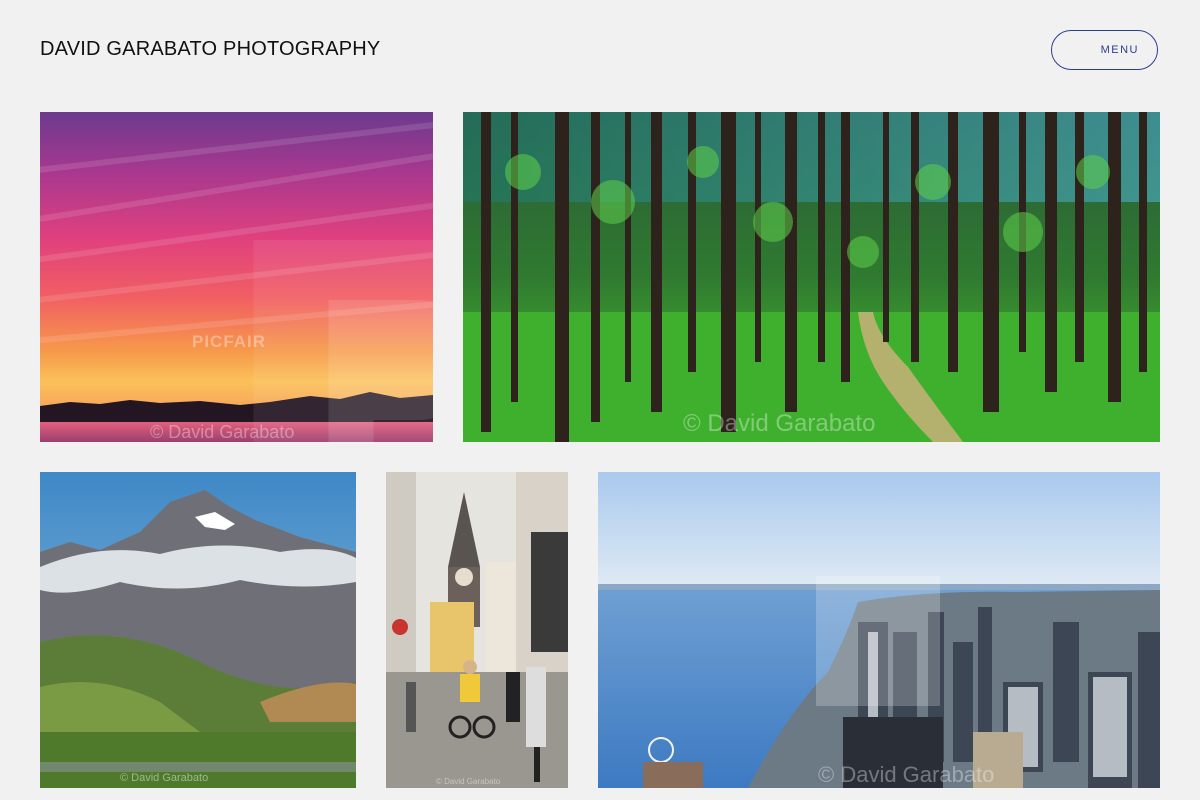 The width and height of the screenshot is (1200, 800). I want to click on site-title: DAVID GARABATO PHOTOGRAPHY, so click(210, 49).